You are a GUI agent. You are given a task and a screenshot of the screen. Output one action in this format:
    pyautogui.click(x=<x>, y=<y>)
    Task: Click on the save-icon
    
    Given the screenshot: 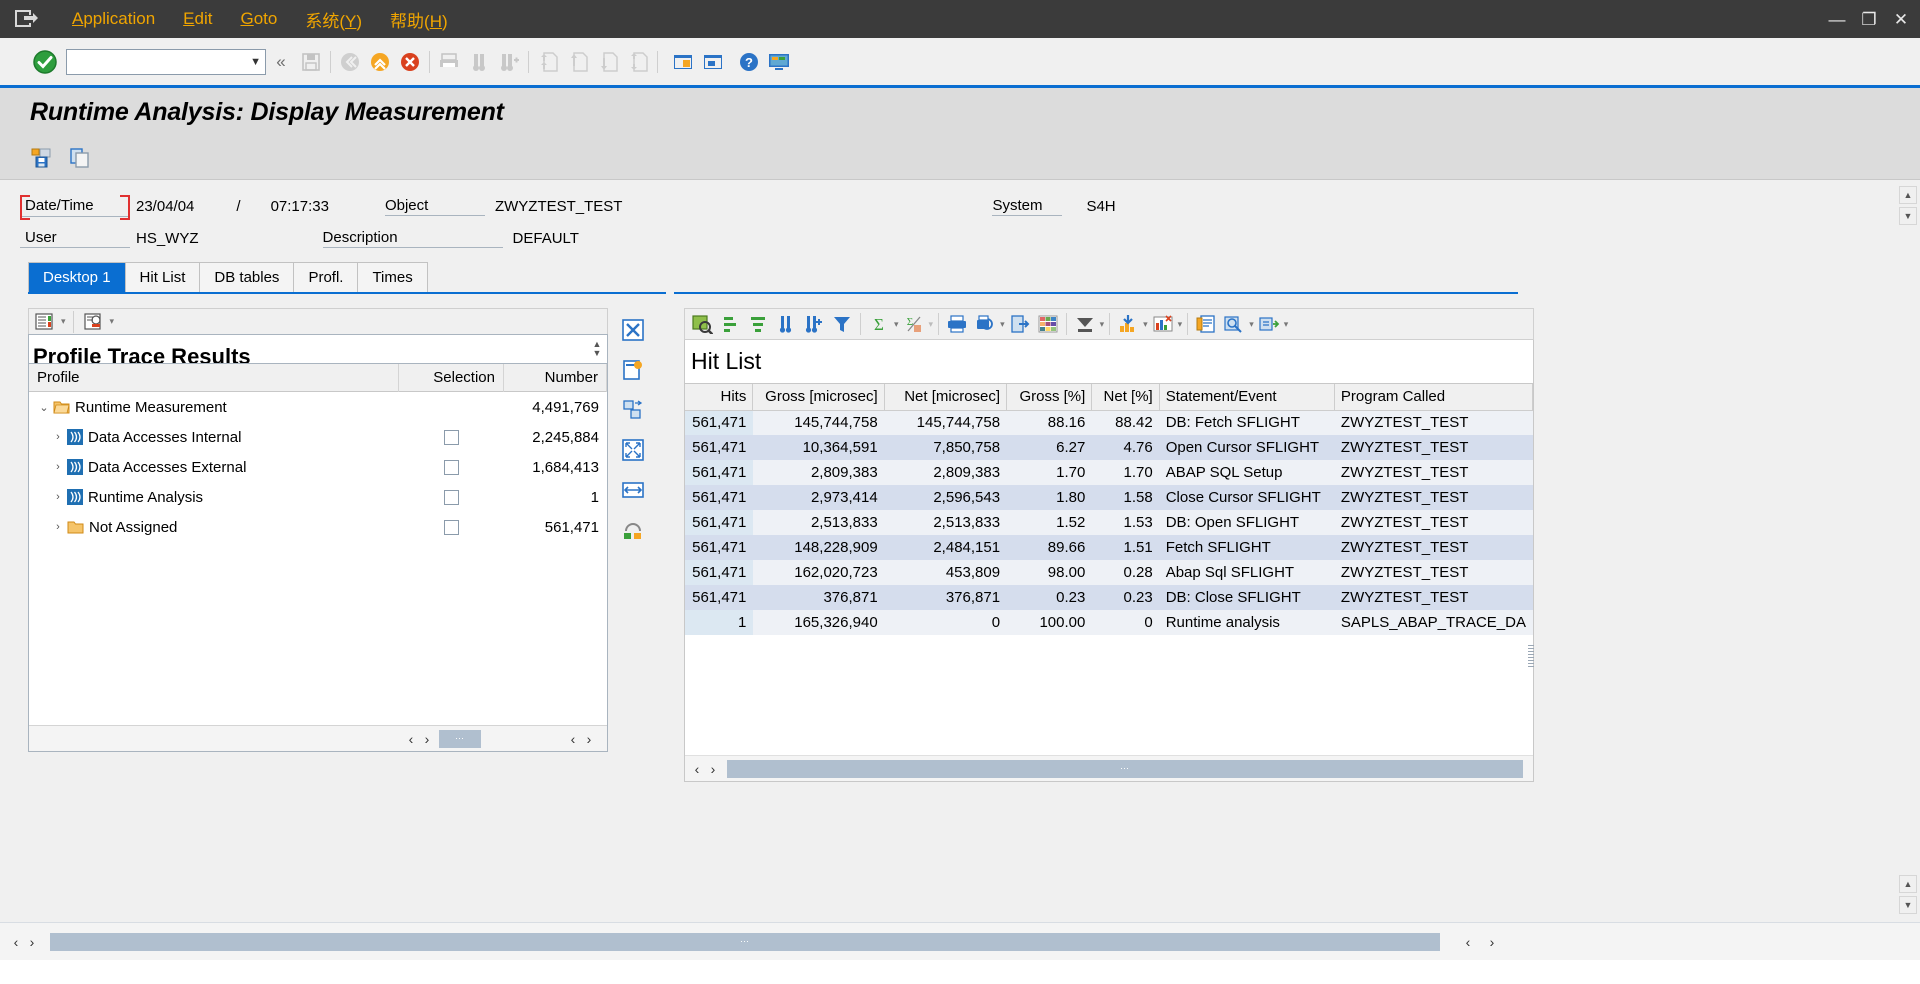 What is the action you would take?
    pyautogui.click(x=311, y=62)
    